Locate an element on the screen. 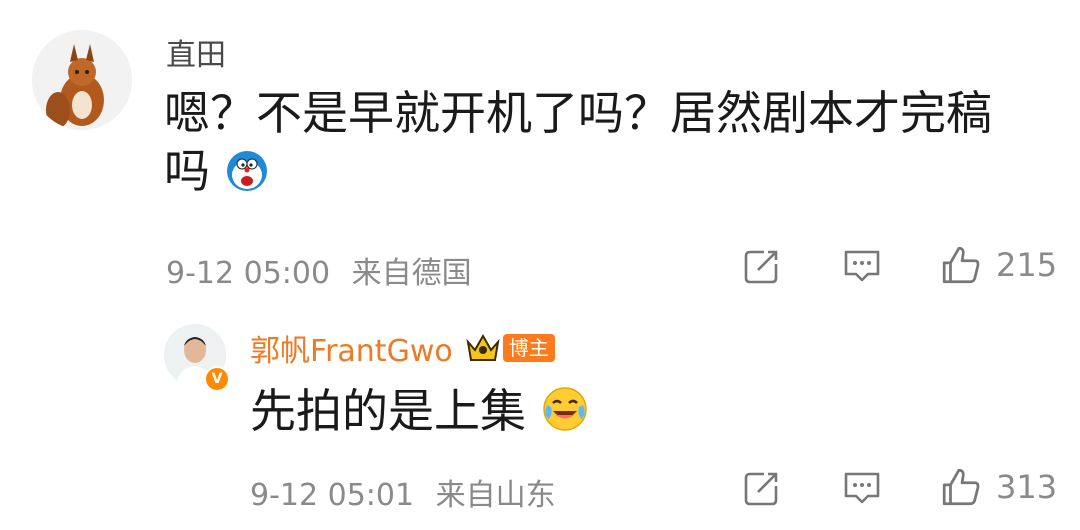  reply-username: 郭帆FrantGwo is located at coordinates (351, 348).